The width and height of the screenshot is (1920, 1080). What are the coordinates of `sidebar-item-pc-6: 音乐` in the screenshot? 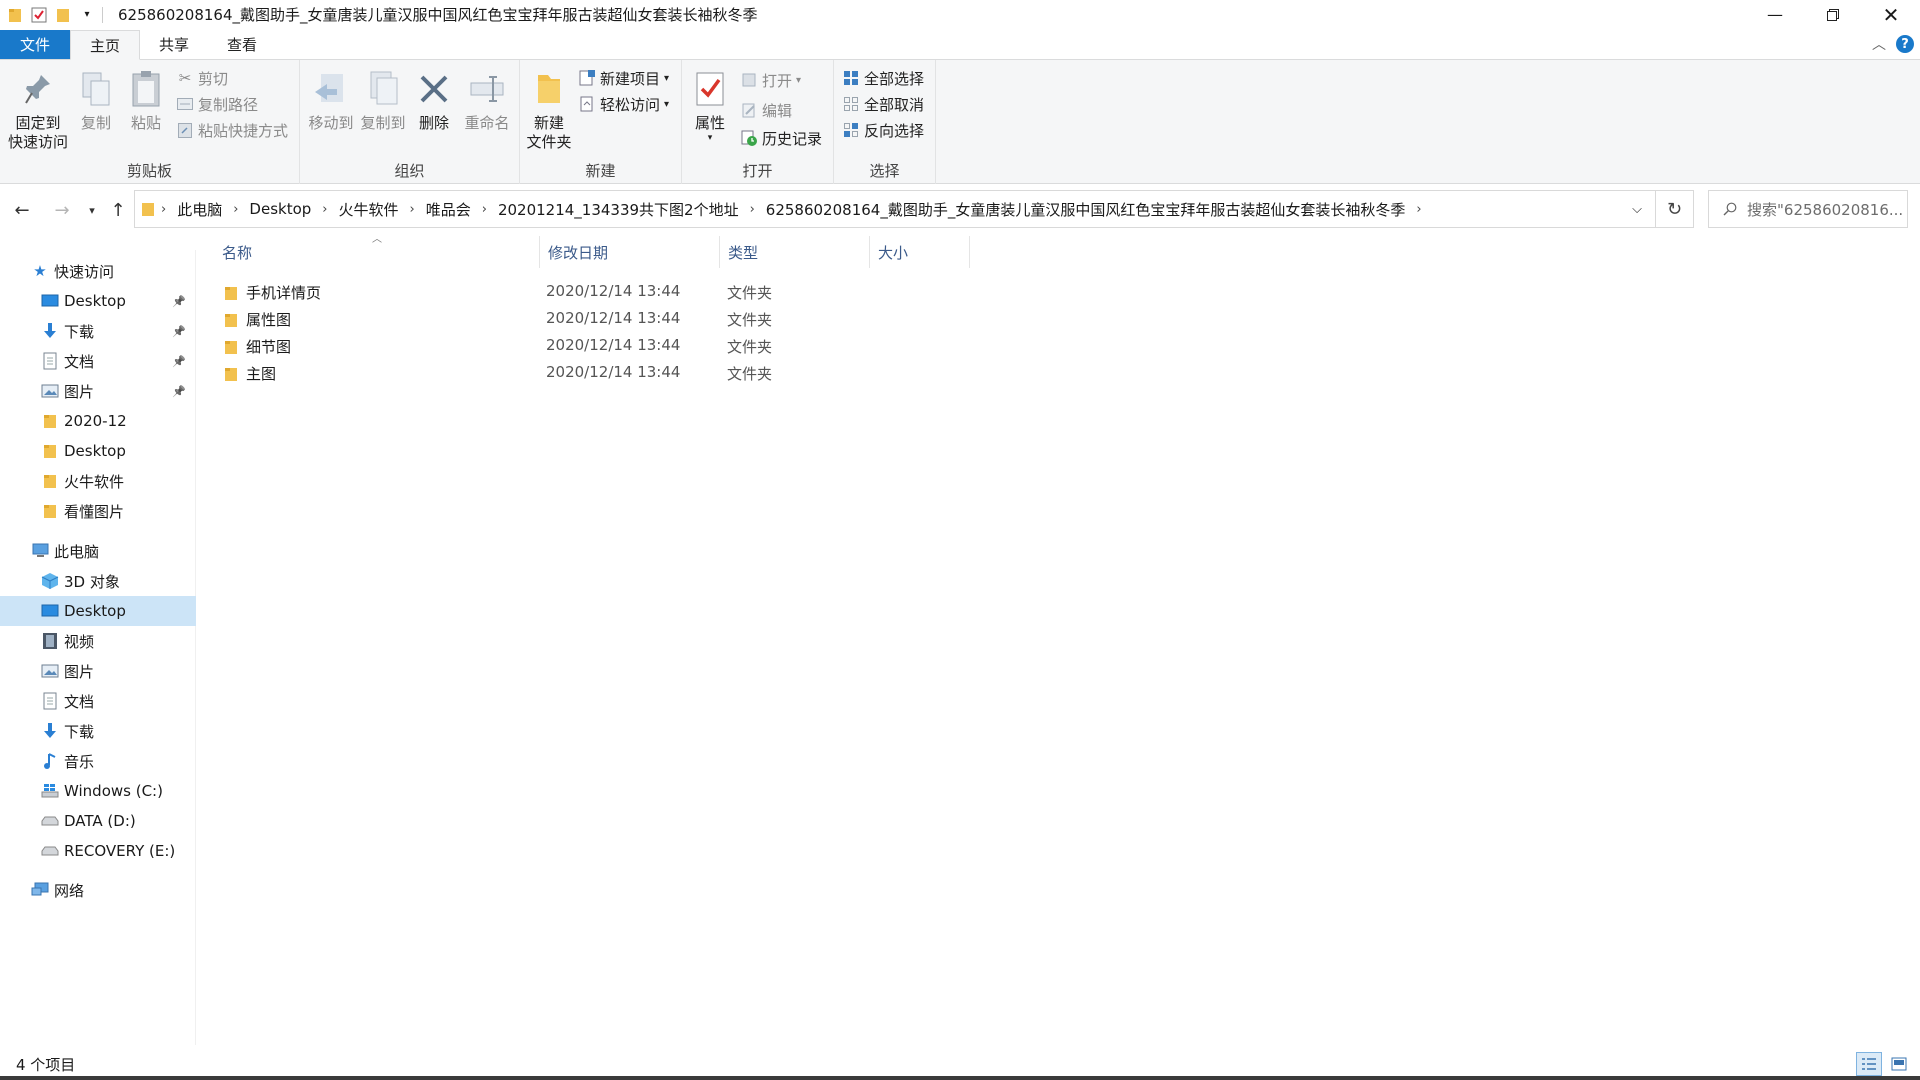 It's located at (98, 761).